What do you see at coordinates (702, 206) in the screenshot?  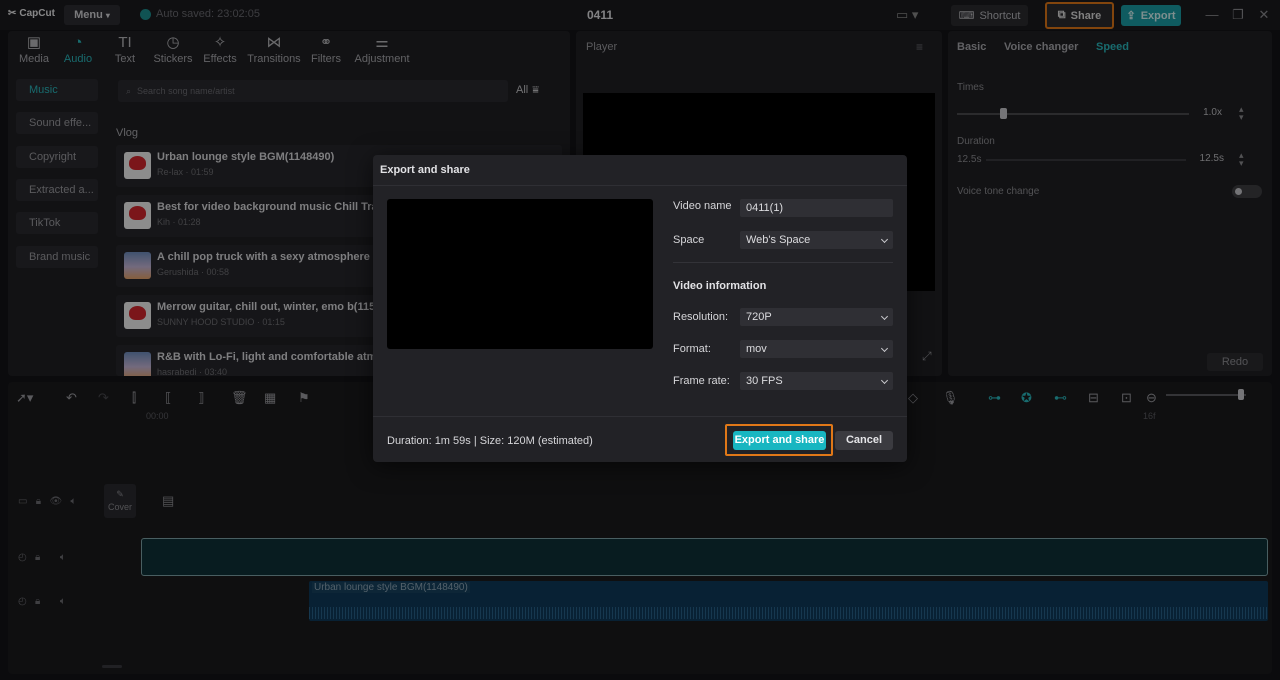 I see `video-name-label: Video name` at bounding box center [702, 206].